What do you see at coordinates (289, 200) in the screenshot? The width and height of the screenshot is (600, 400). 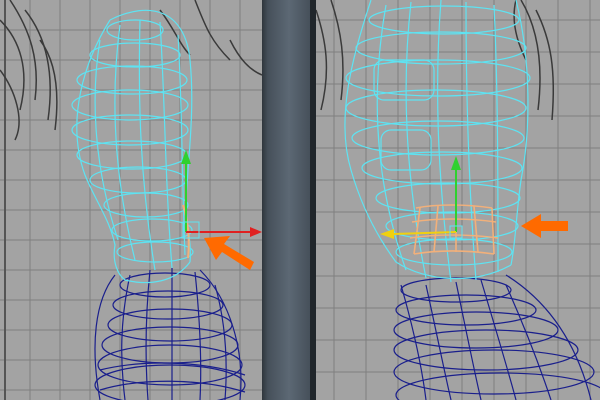 I see `viewport-splitter` at bounding box center [289, 200].